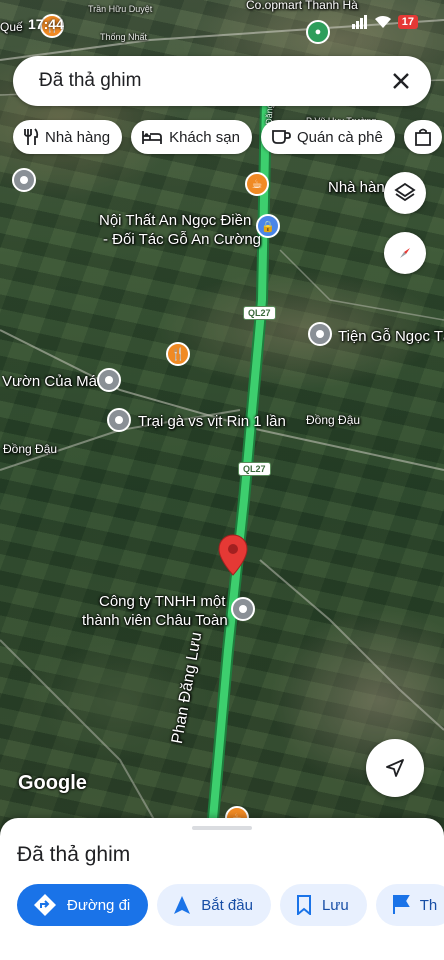 The width and height of the screenshot is (444, 960). I want to click on chip-restaurants: Nhà hàng, so click(68, 137).